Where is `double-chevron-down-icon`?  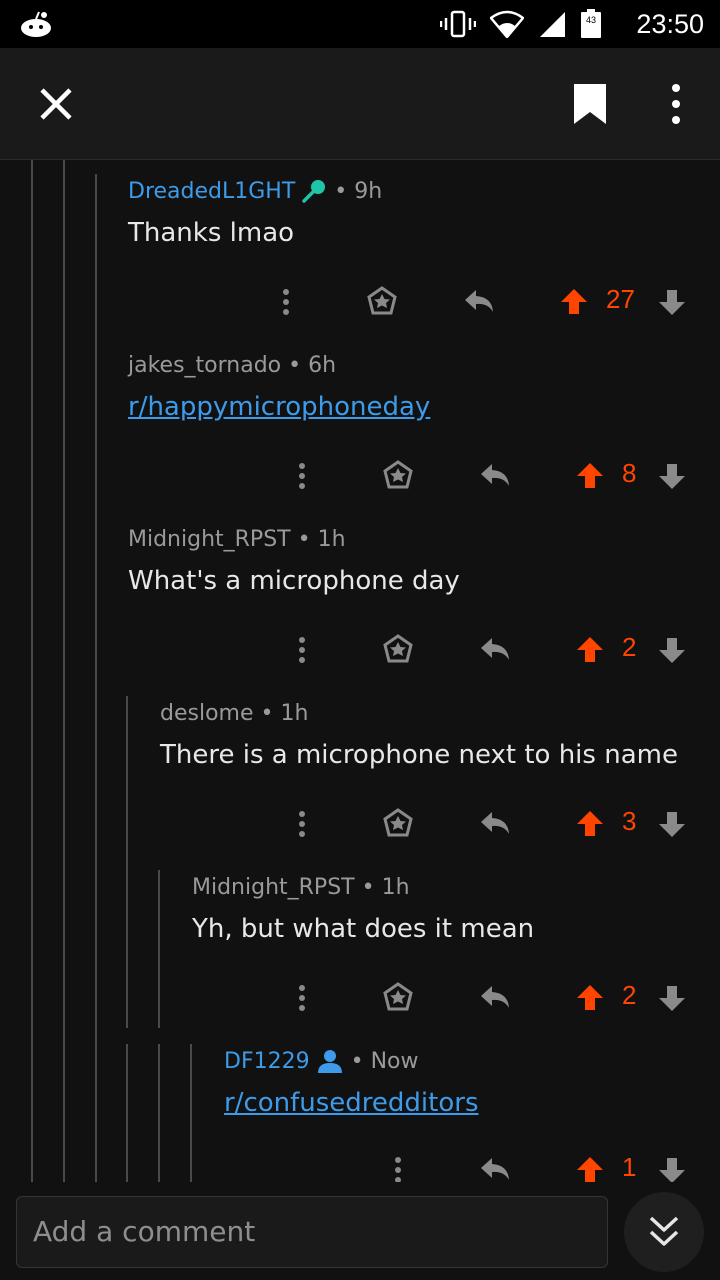
double-chevron-down-icon is located at coordinates (664, 1231).